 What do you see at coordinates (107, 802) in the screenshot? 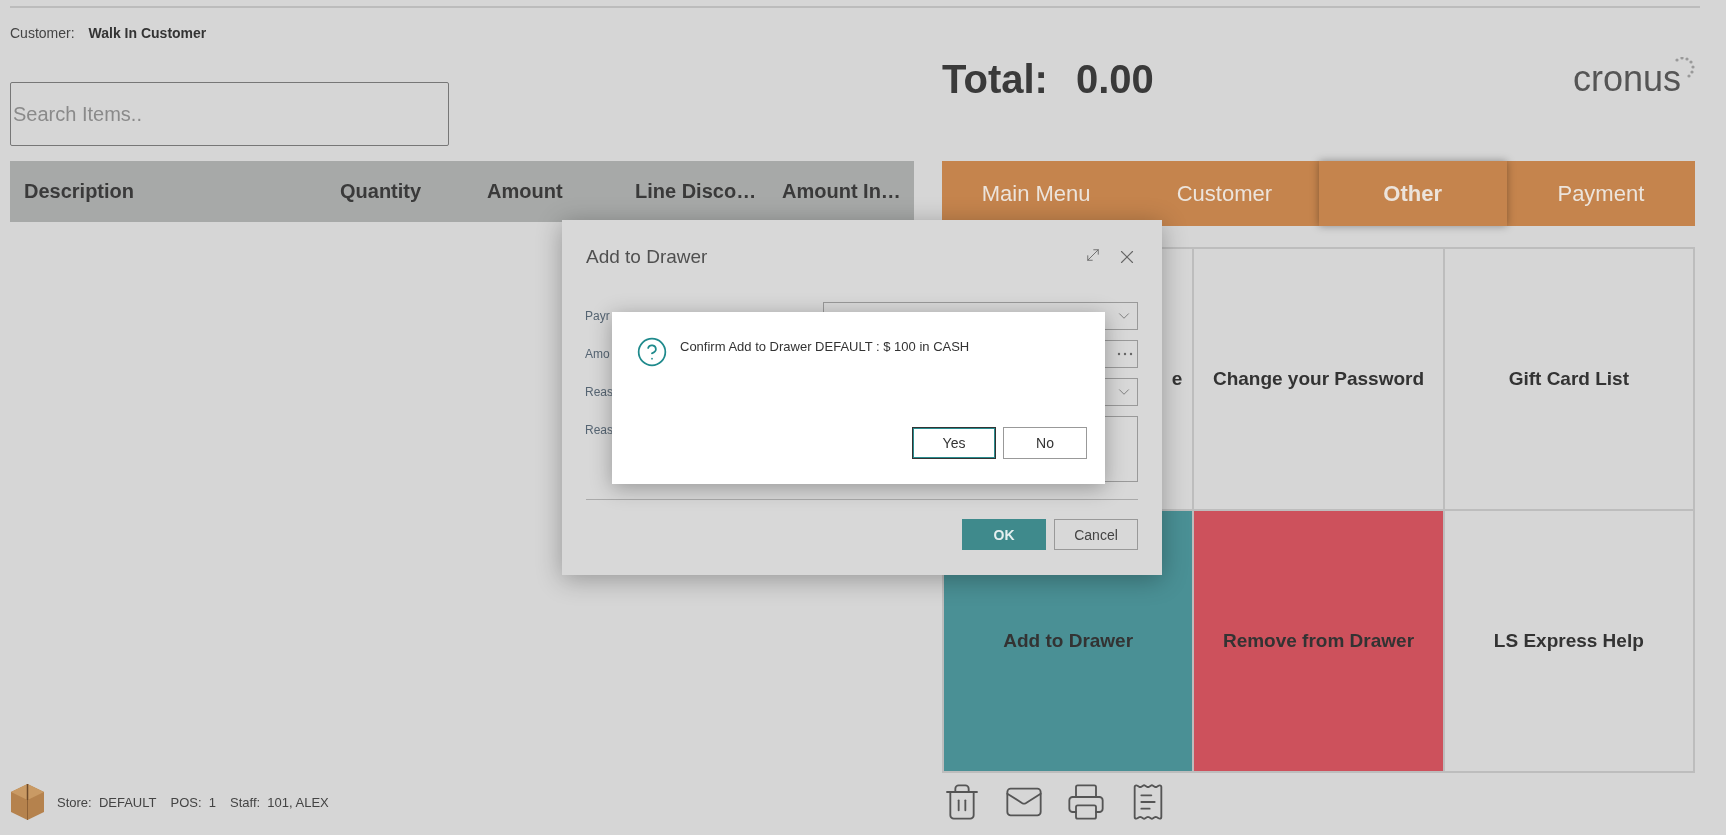
I see `status-text: Store: DEFAULT` at bounding box center [107, 802].